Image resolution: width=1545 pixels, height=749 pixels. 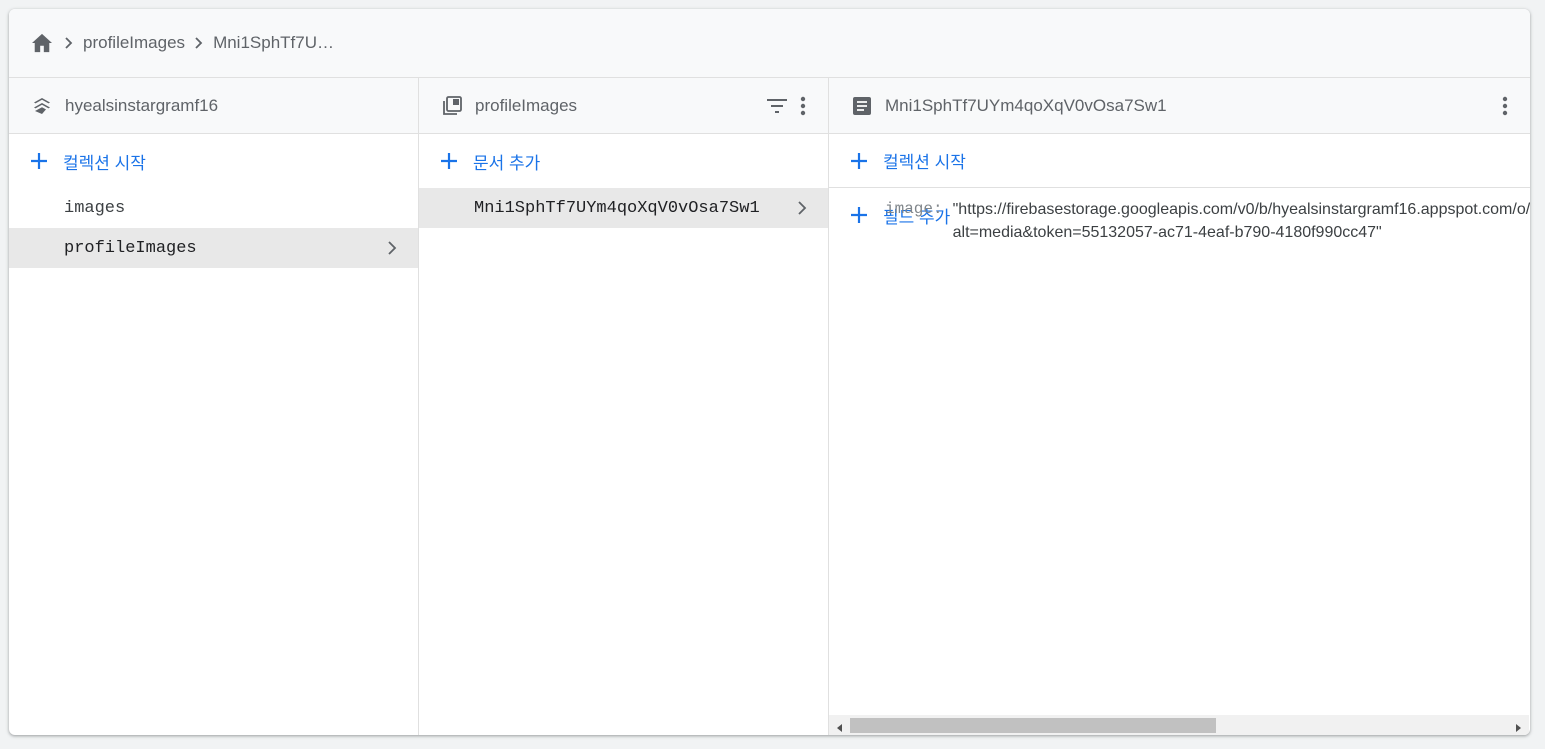 What do you see at coordinates (1179, 106) in the screenshot?
I see `document-panel-header: Mni1SphTf7UYm4qoXqV0vOsa7Sw1` at bounding box center [1179, 106].